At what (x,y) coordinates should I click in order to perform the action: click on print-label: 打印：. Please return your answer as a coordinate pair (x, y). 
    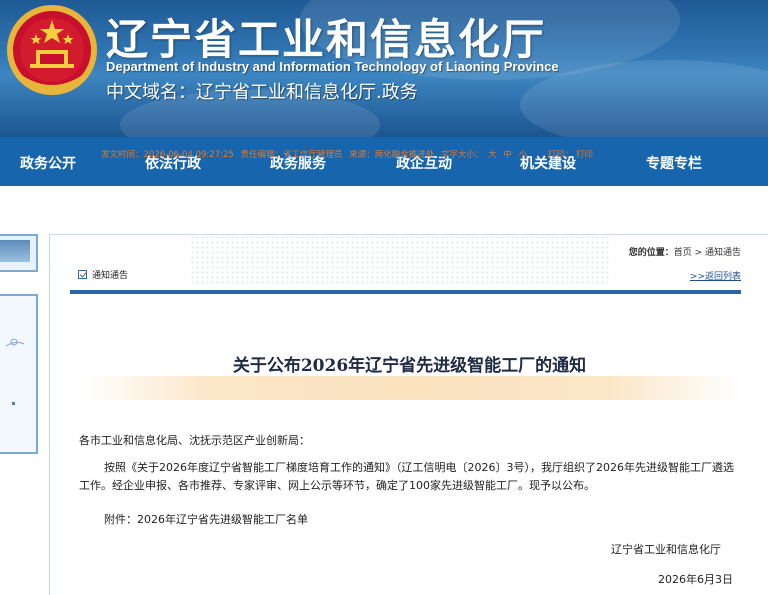
    Looking at the image, I should click on (561, 155).